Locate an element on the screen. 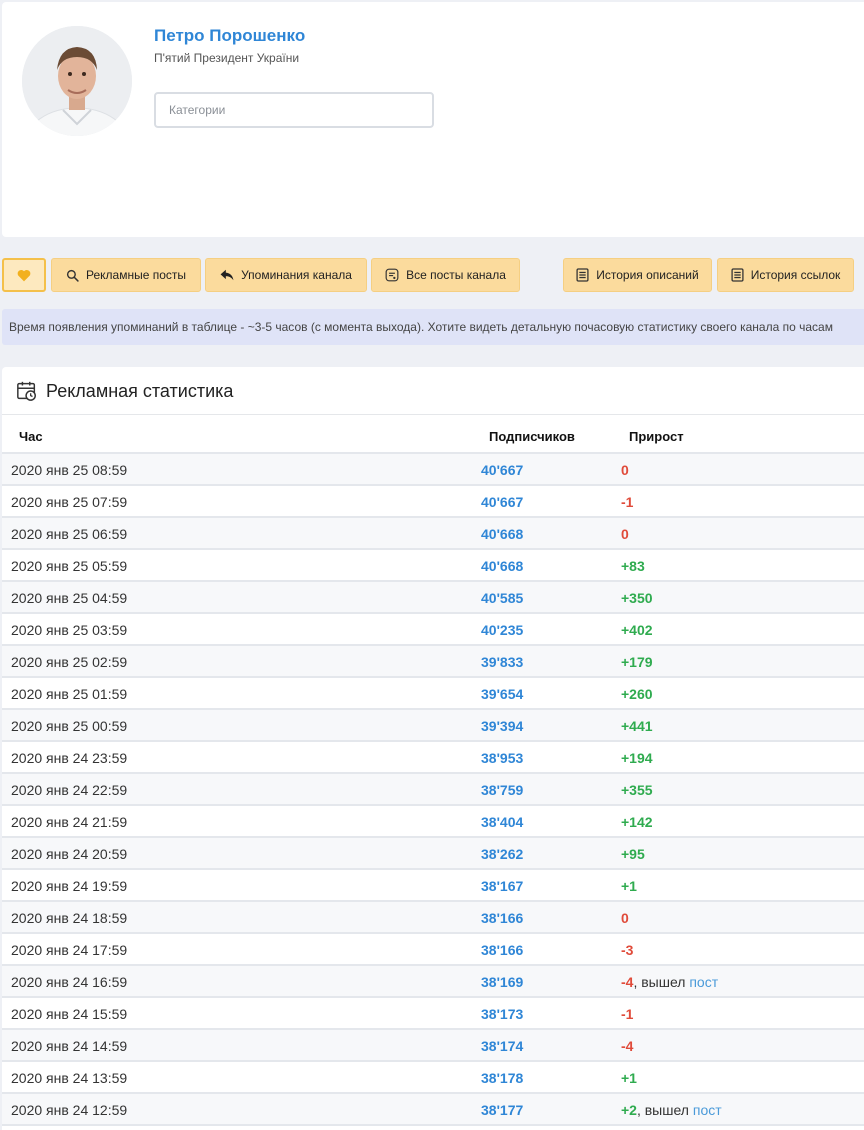 This screenshot has height=1130, width=864. stats-header: Рекламная статистика is located at coordinates (433, 391).